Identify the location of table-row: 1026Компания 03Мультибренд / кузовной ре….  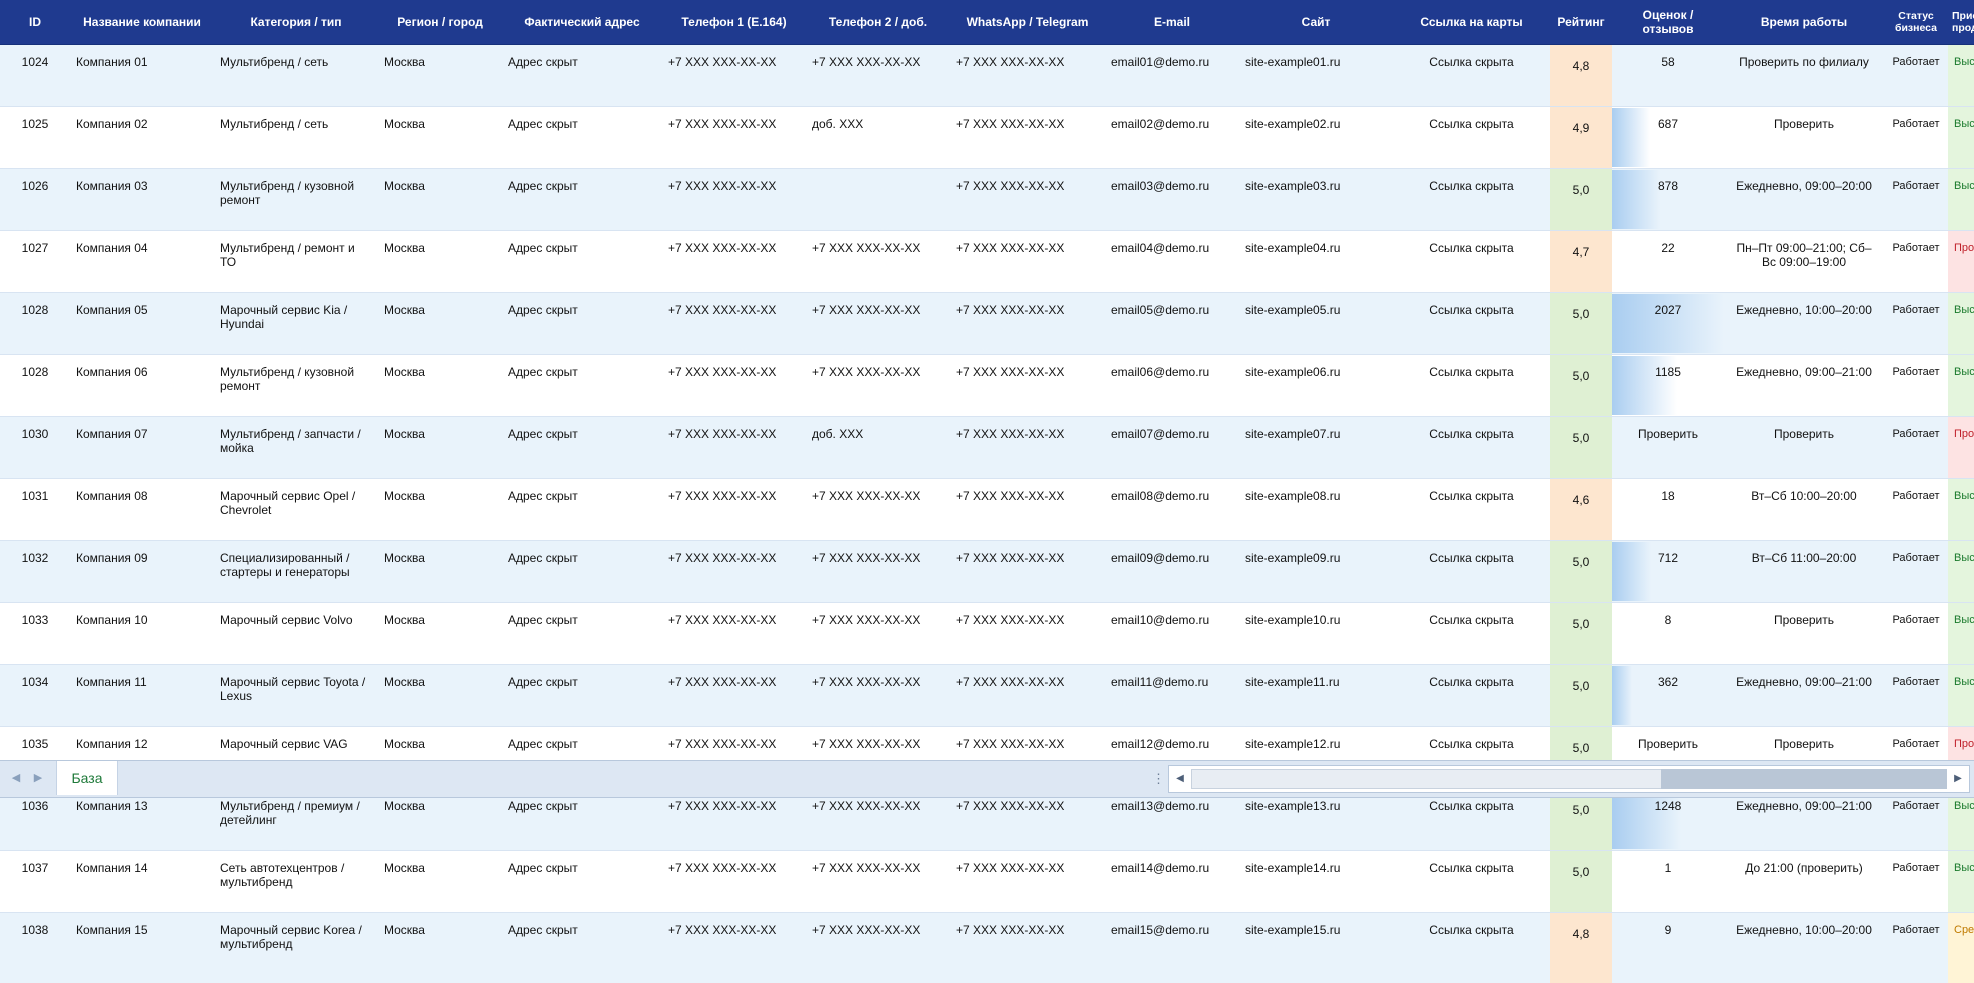
(987, 200).